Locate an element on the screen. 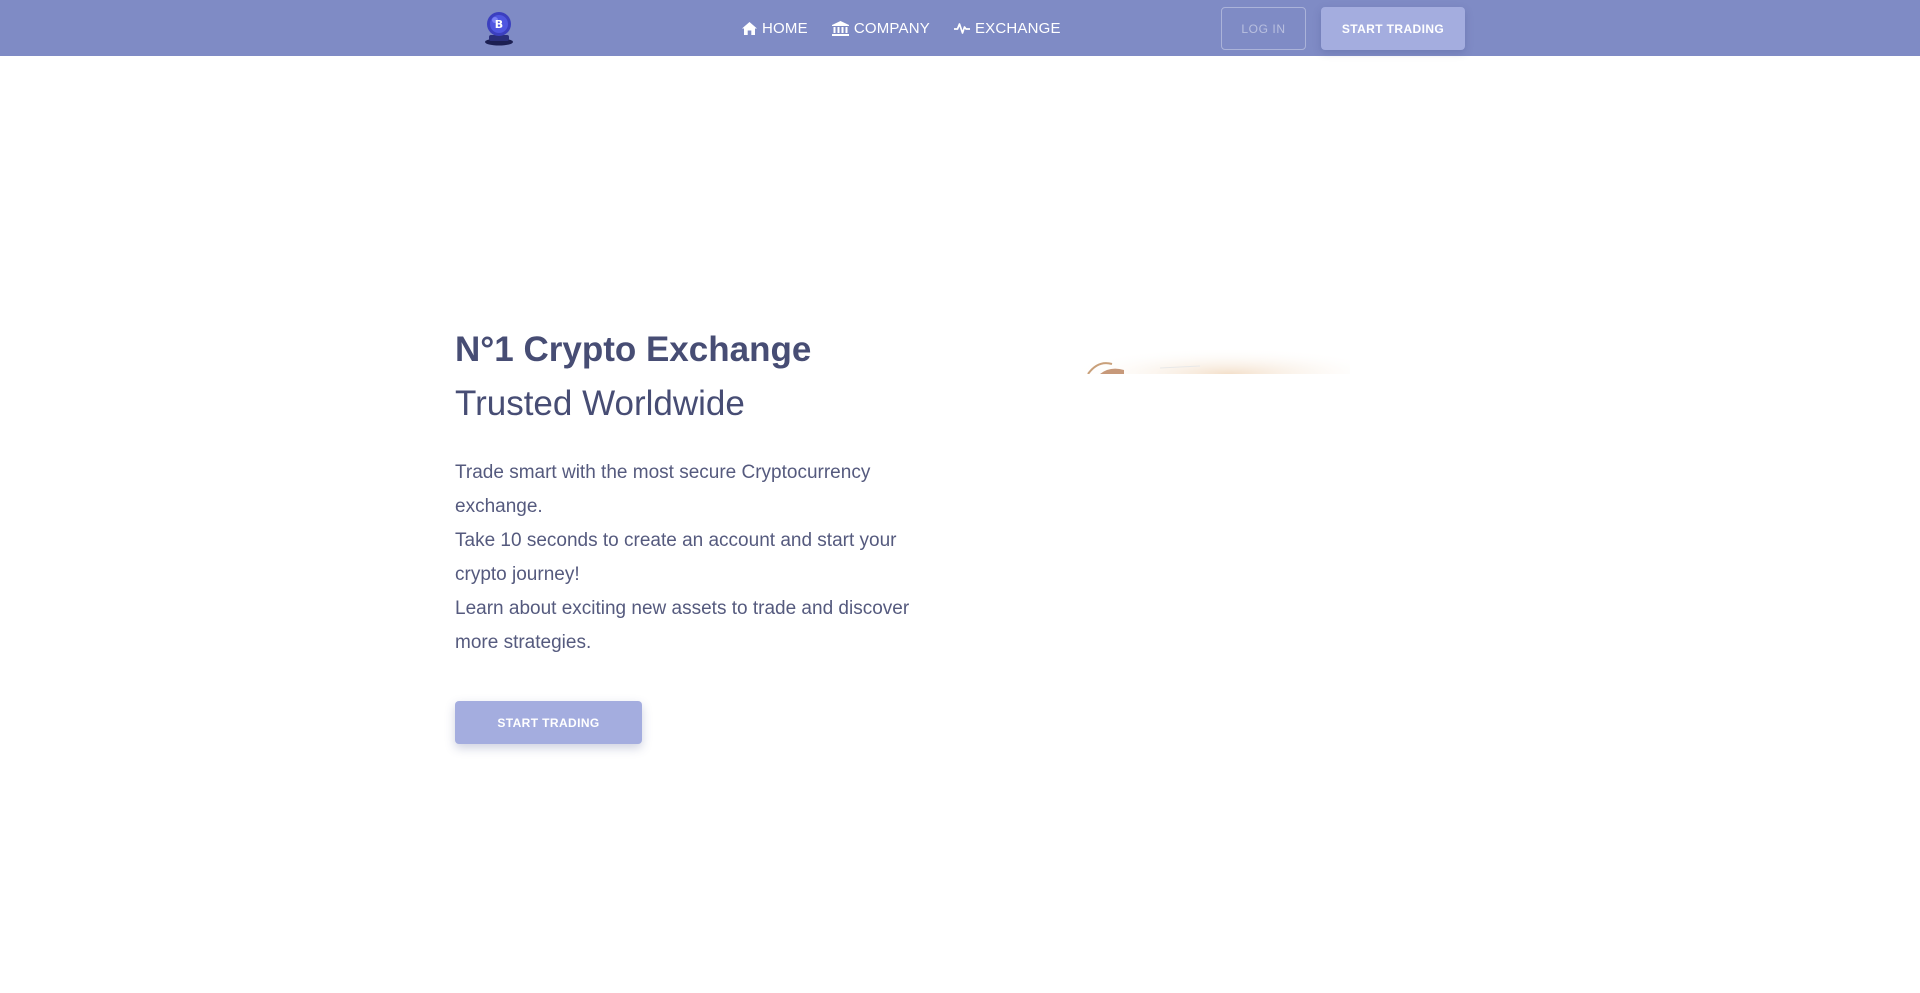 The height and width of the screenshot is (993, 1920). bitcoin-logo-icon: B is located at coordinates (499, 28).